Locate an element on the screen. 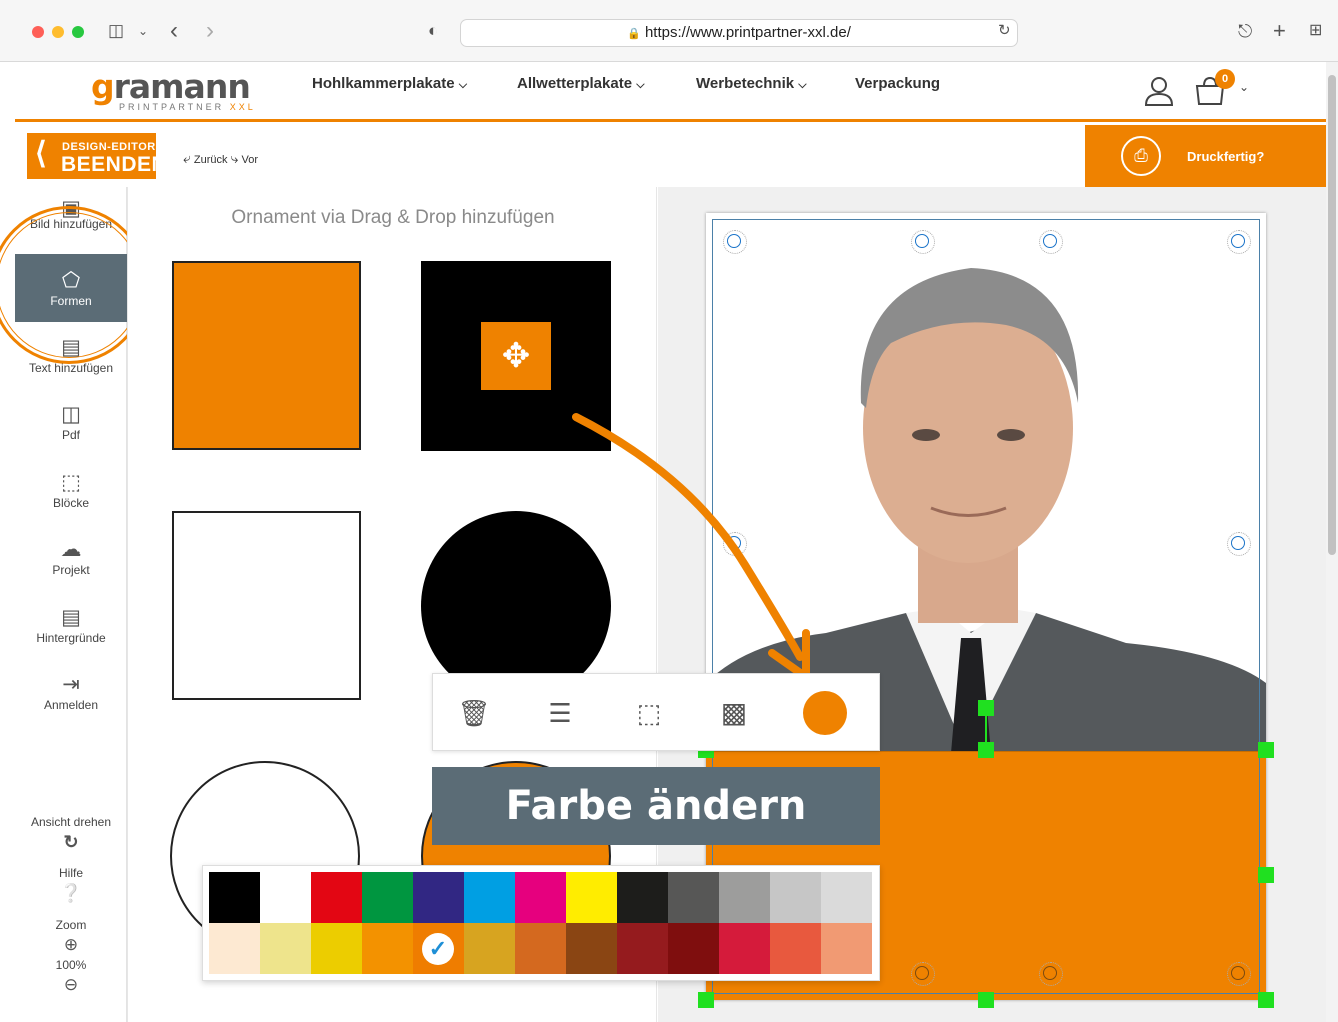 This screenshot has height=1022, width=1338. login-icon: ⇥ is located at coordinates (71, 684).